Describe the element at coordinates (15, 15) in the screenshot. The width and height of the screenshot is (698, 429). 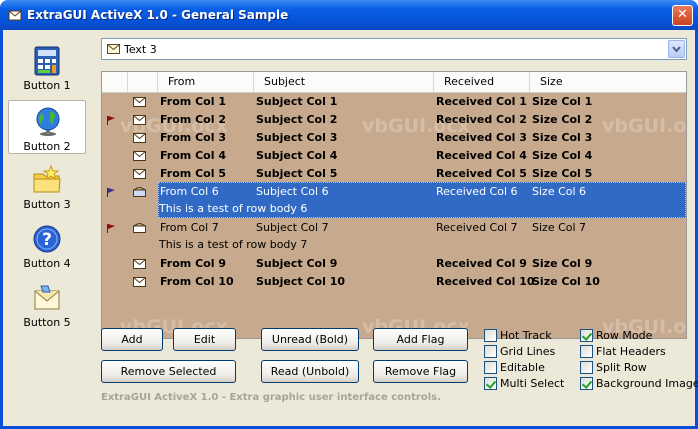
I see `app-icon` at that location.